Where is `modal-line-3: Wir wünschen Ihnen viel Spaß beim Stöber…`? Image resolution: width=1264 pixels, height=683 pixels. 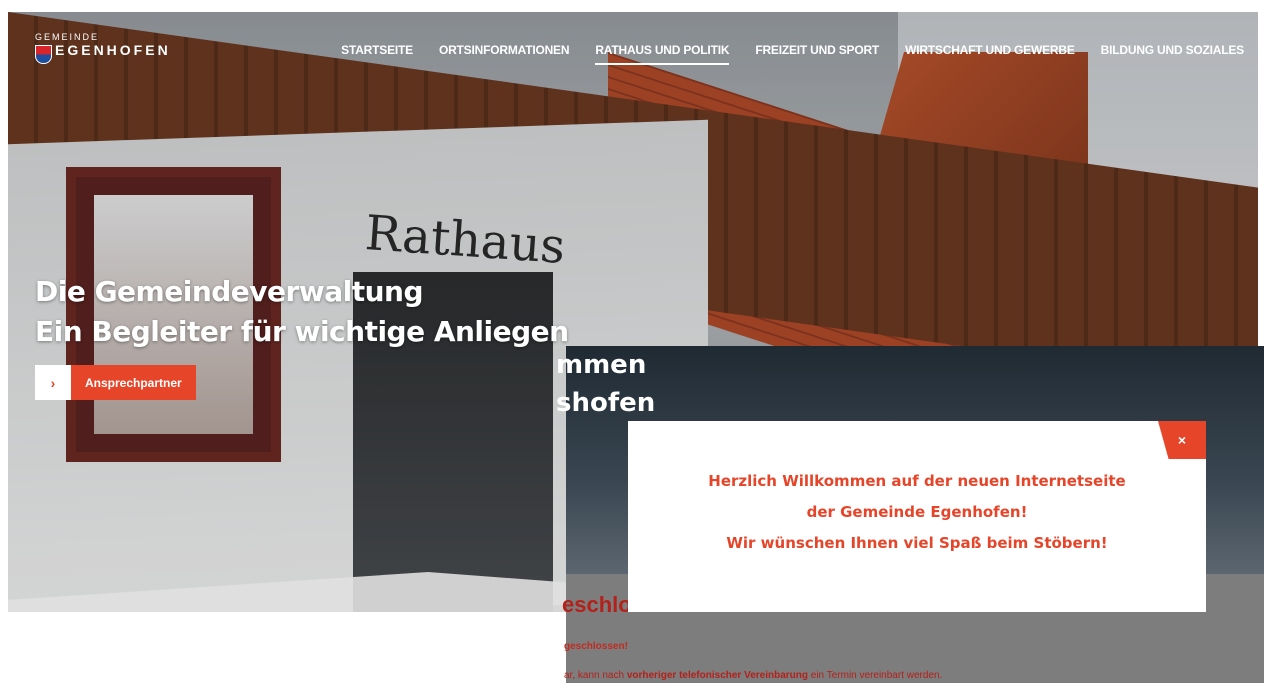
modal-line-3: Wir wünschen Ihnen viel Spaß beim Stöber… is located at coordinates (917, 543).